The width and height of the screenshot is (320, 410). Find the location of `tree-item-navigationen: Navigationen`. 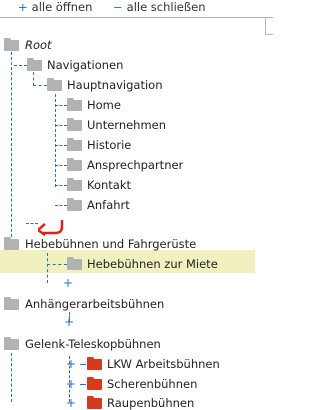

tree-item-navigationen: Navigationen is located at coordinates (85, 65).